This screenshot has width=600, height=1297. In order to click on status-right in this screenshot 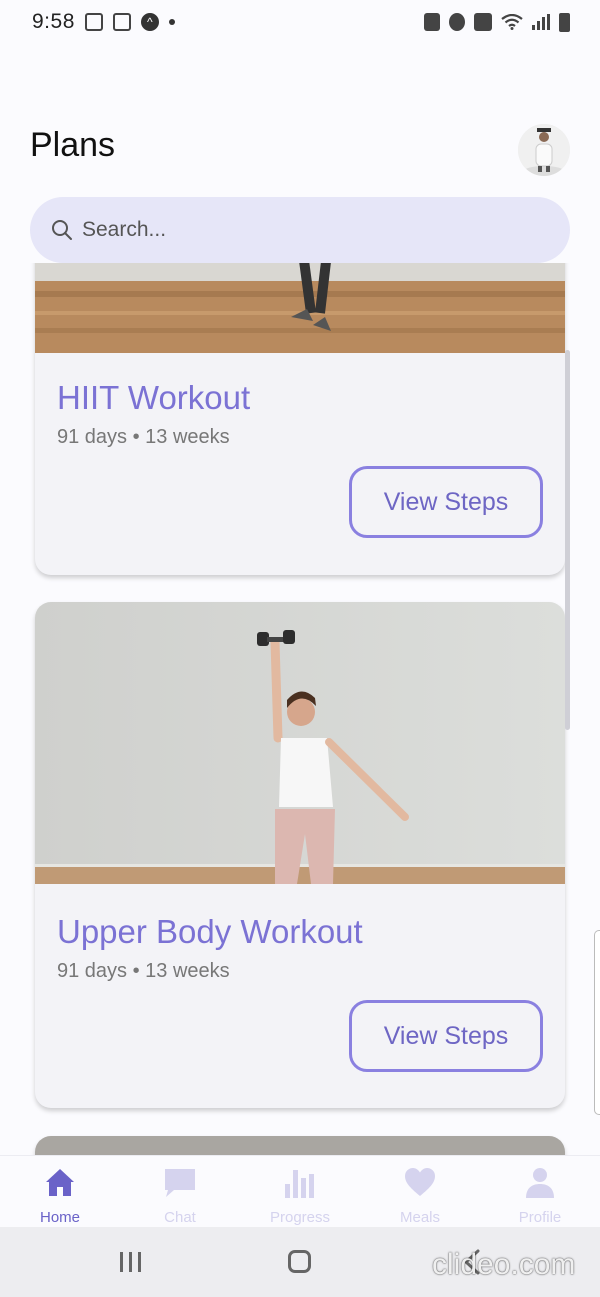, I will do `click(497, 22)`.